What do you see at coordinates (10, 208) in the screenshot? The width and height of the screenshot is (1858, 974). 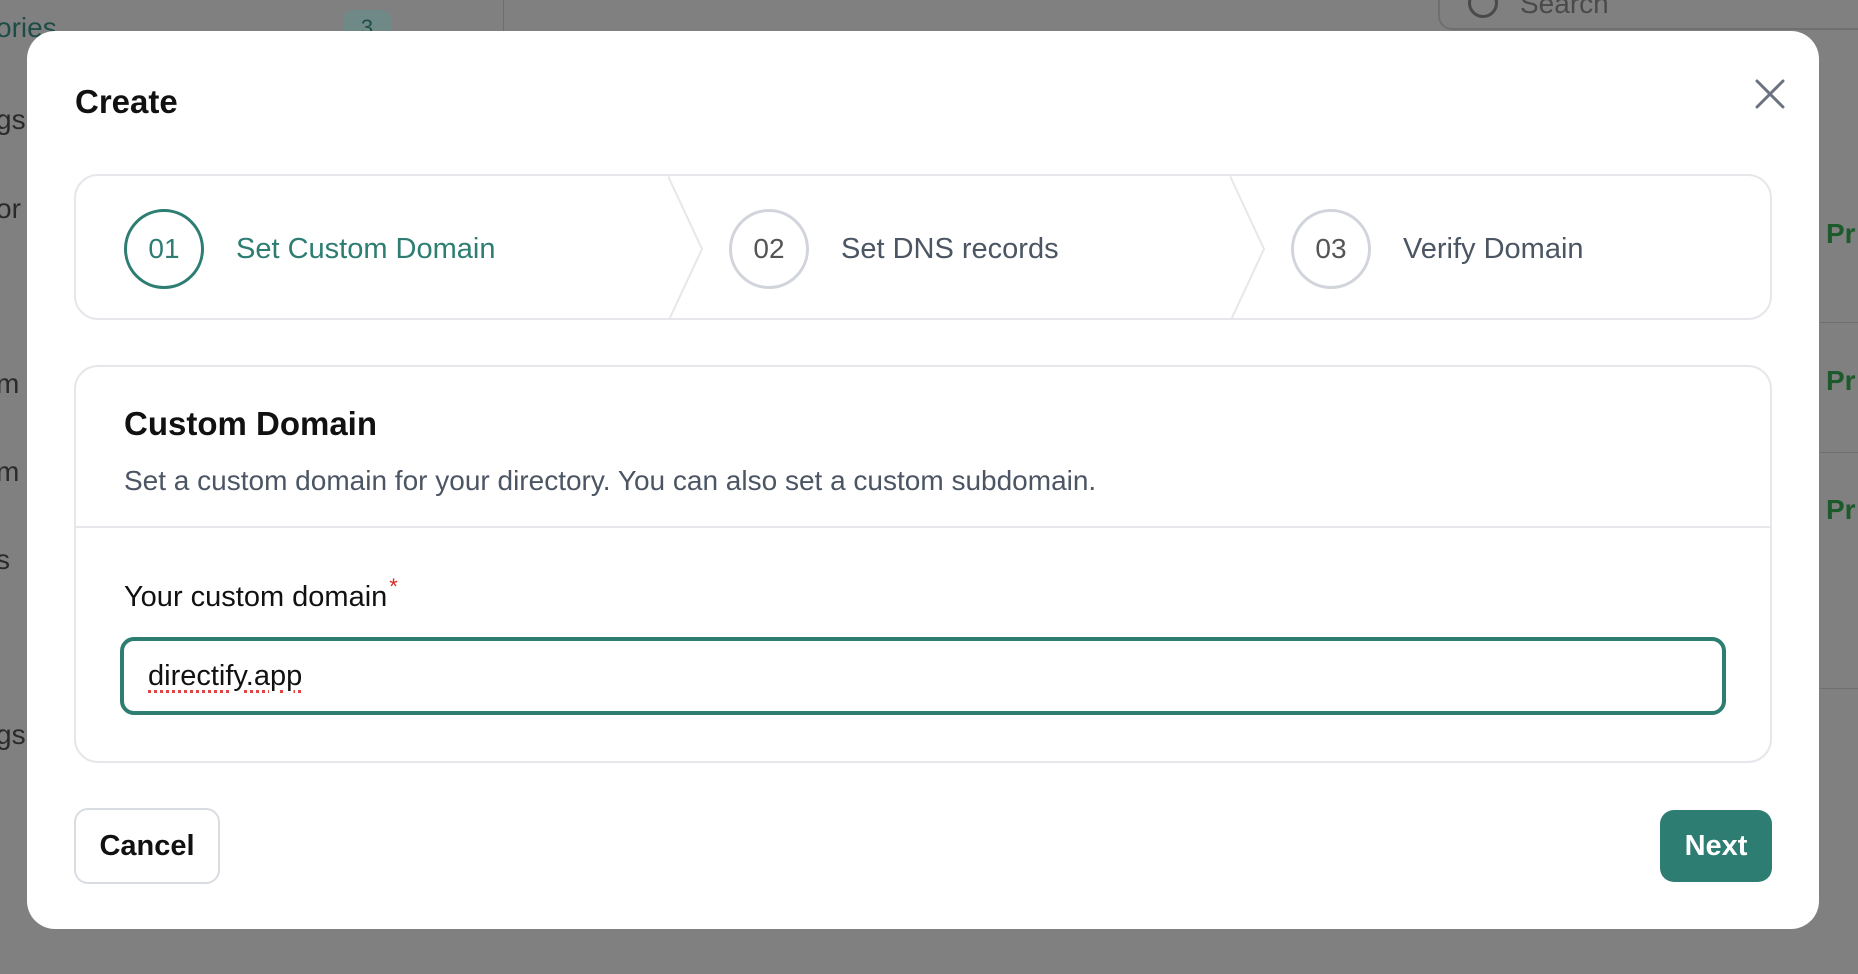 I see `bg-sidebar-item: or` at bounding box center [10, 208].